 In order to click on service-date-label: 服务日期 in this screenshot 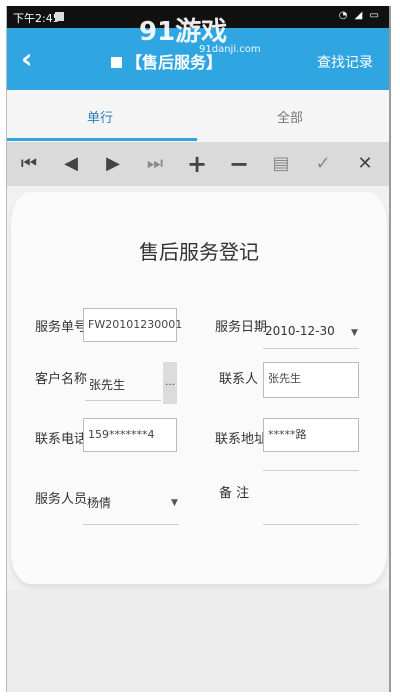, I will do `click(241, 327)`.